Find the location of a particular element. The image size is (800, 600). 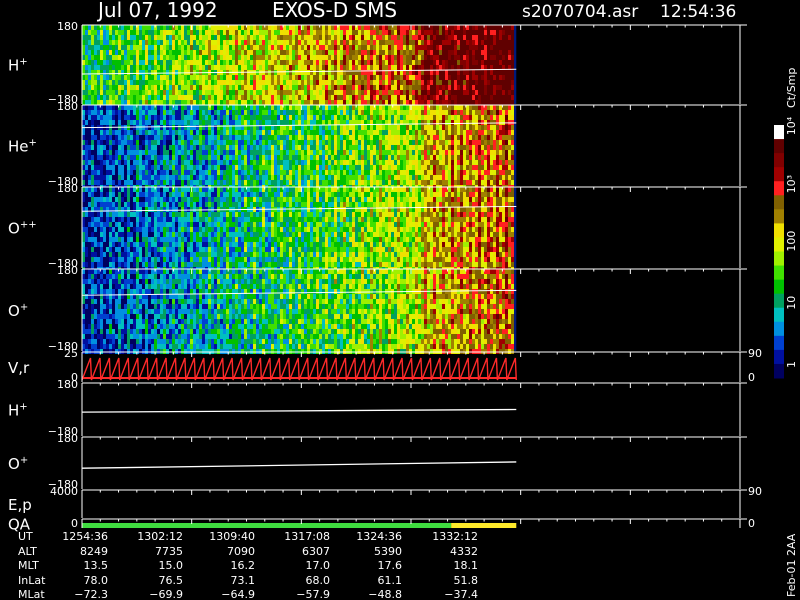

ephemeris-value: 51.8 is located at coordinates (466, 580).